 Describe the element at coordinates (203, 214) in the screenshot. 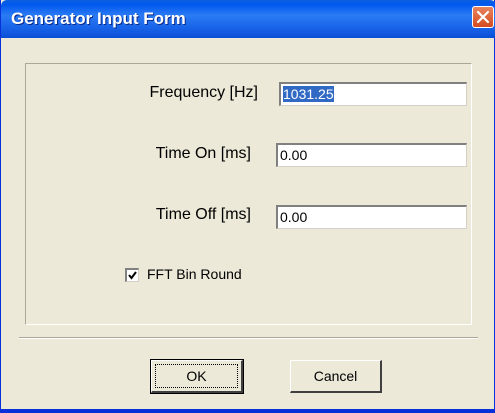

I see `time-off-label: Time Off [ms]` at that location.